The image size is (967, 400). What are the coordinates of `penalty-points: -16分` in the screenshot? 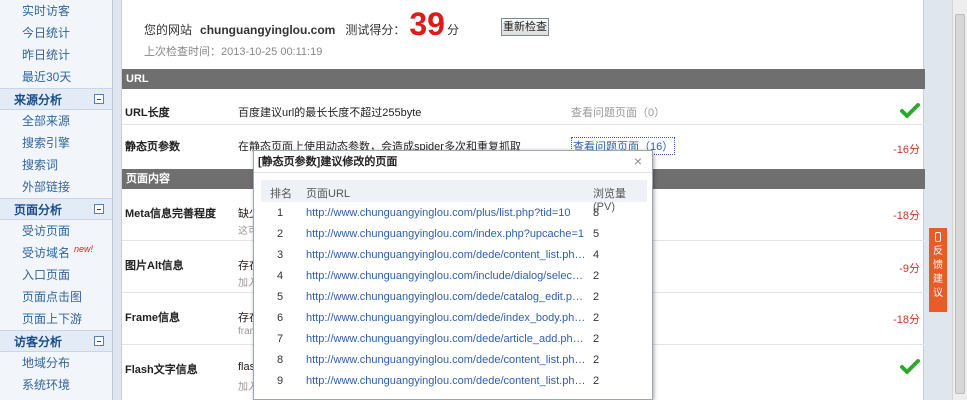 It's located at (906, 150).